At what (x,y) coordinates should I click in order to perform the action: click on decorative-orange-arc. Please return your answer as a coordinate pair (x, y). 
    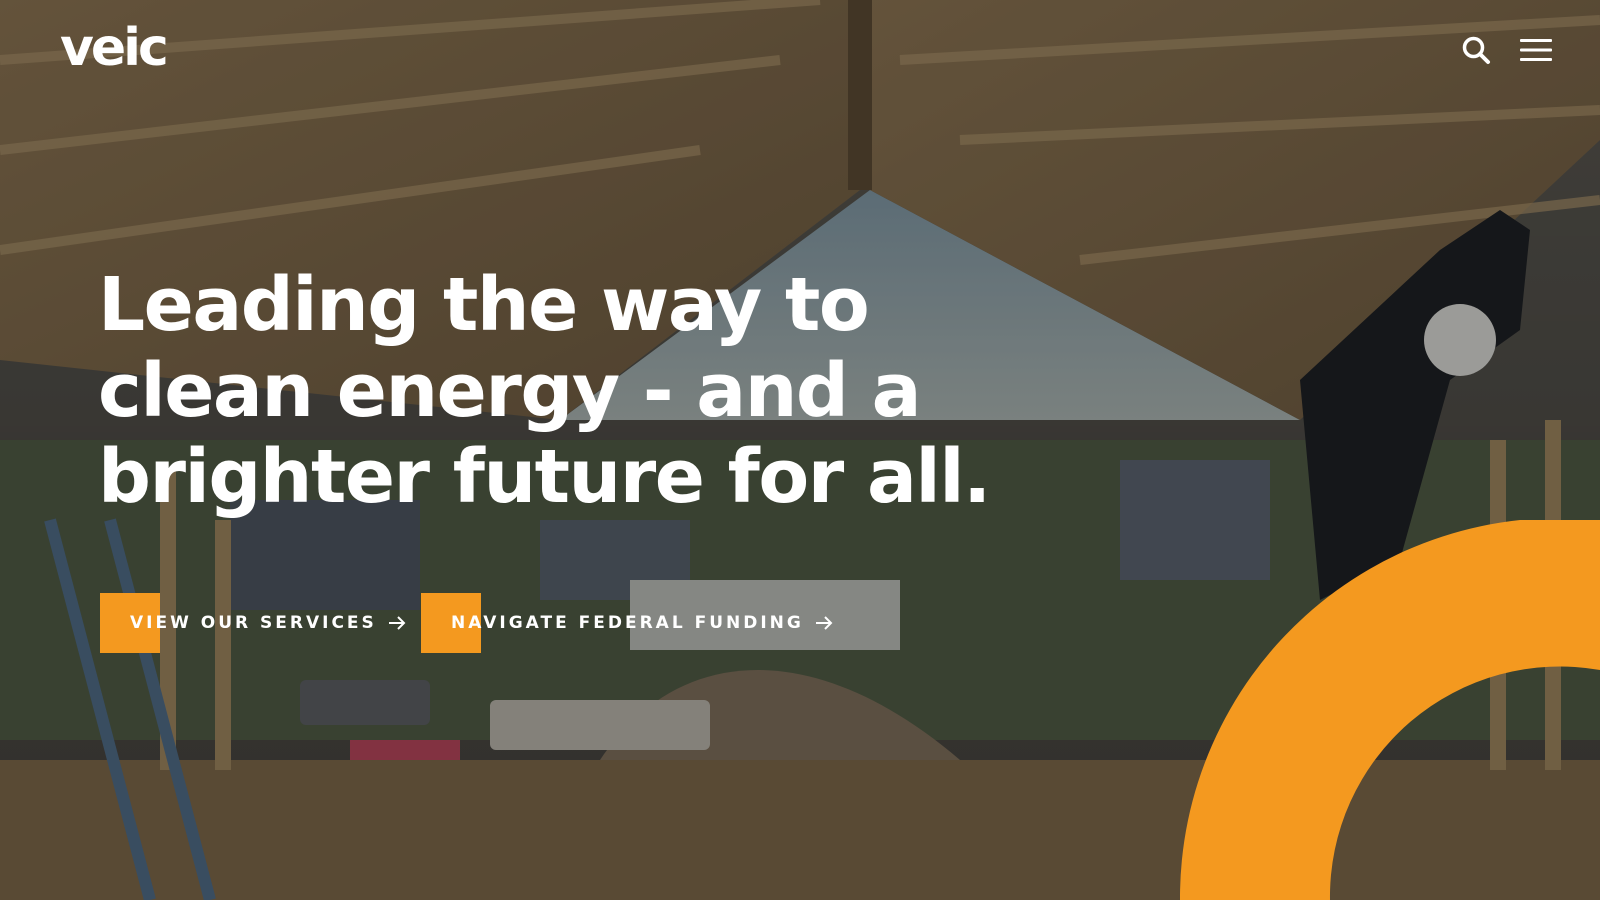
    Looking at the image, I should click on (1390, 710).